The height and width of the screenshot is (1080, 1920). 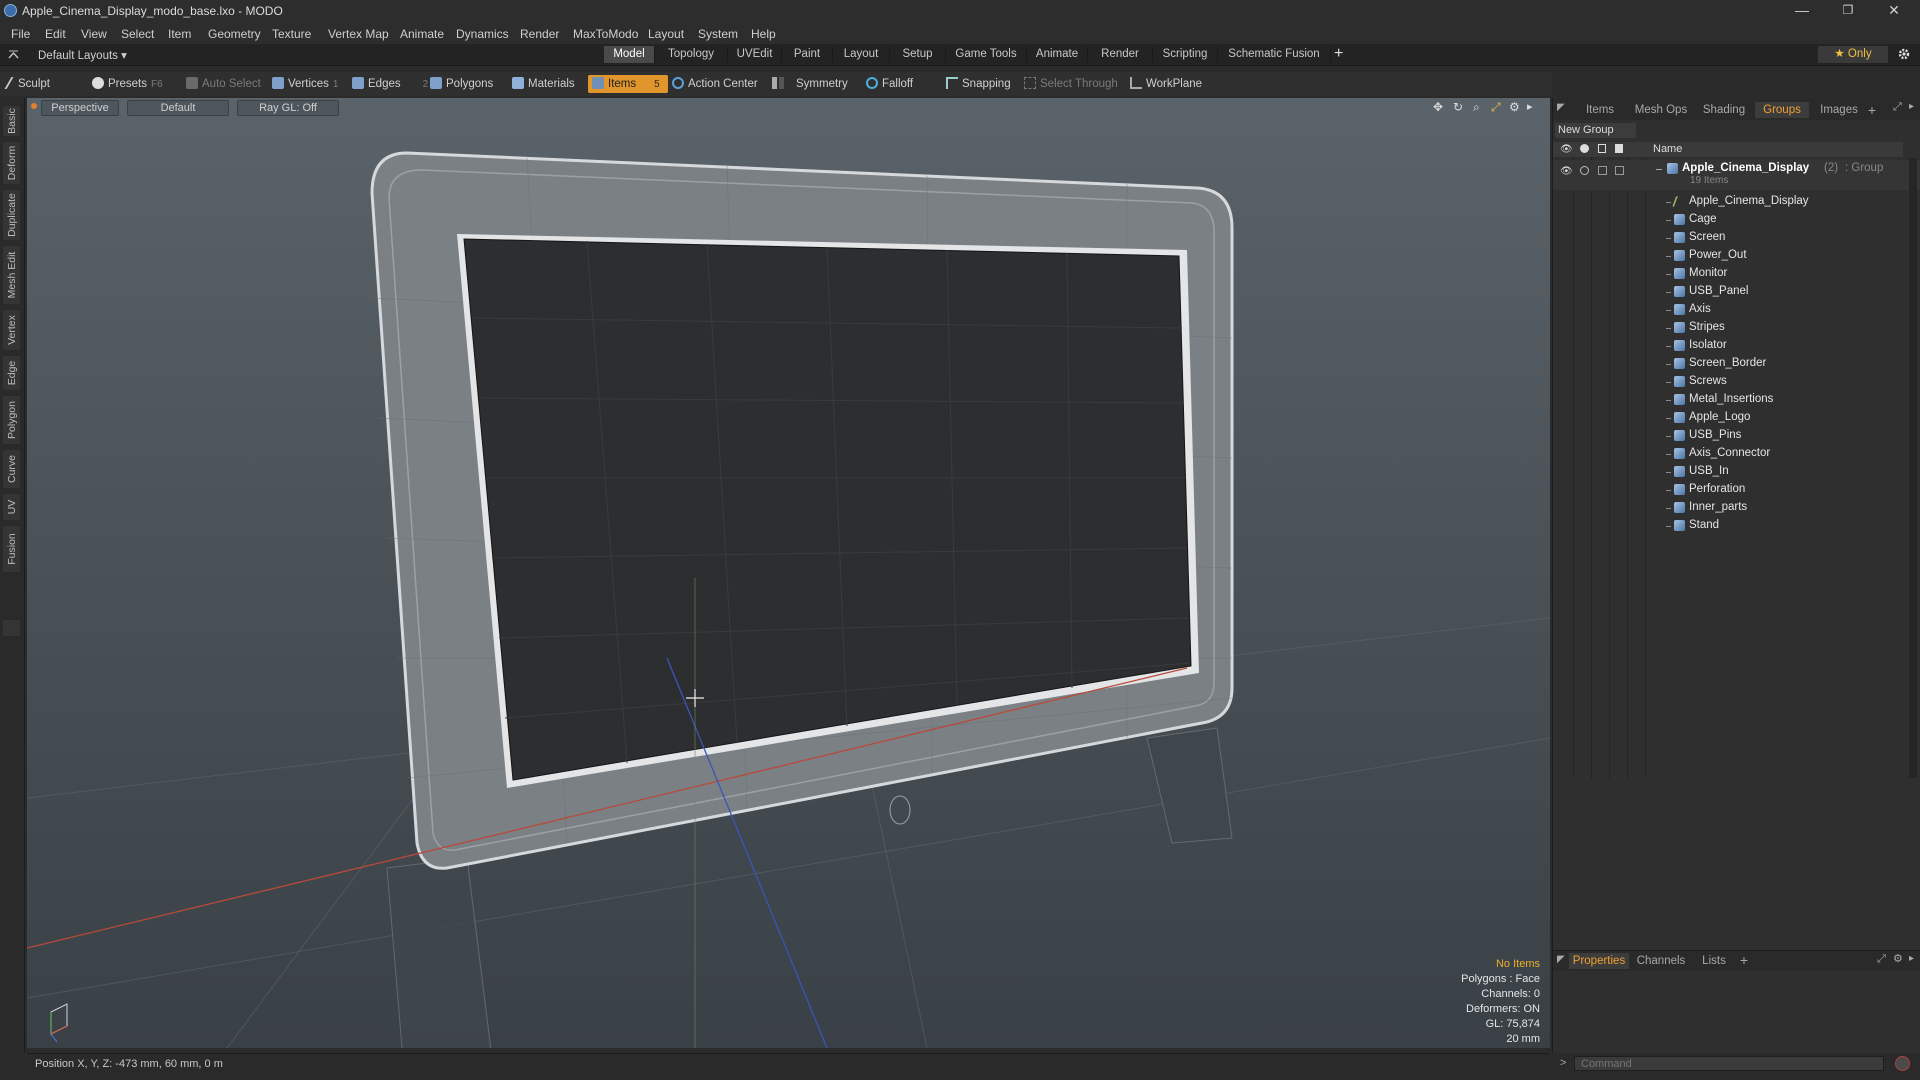 I want to click on tab-scripting: Scripting, so click(x=1185, y=54).